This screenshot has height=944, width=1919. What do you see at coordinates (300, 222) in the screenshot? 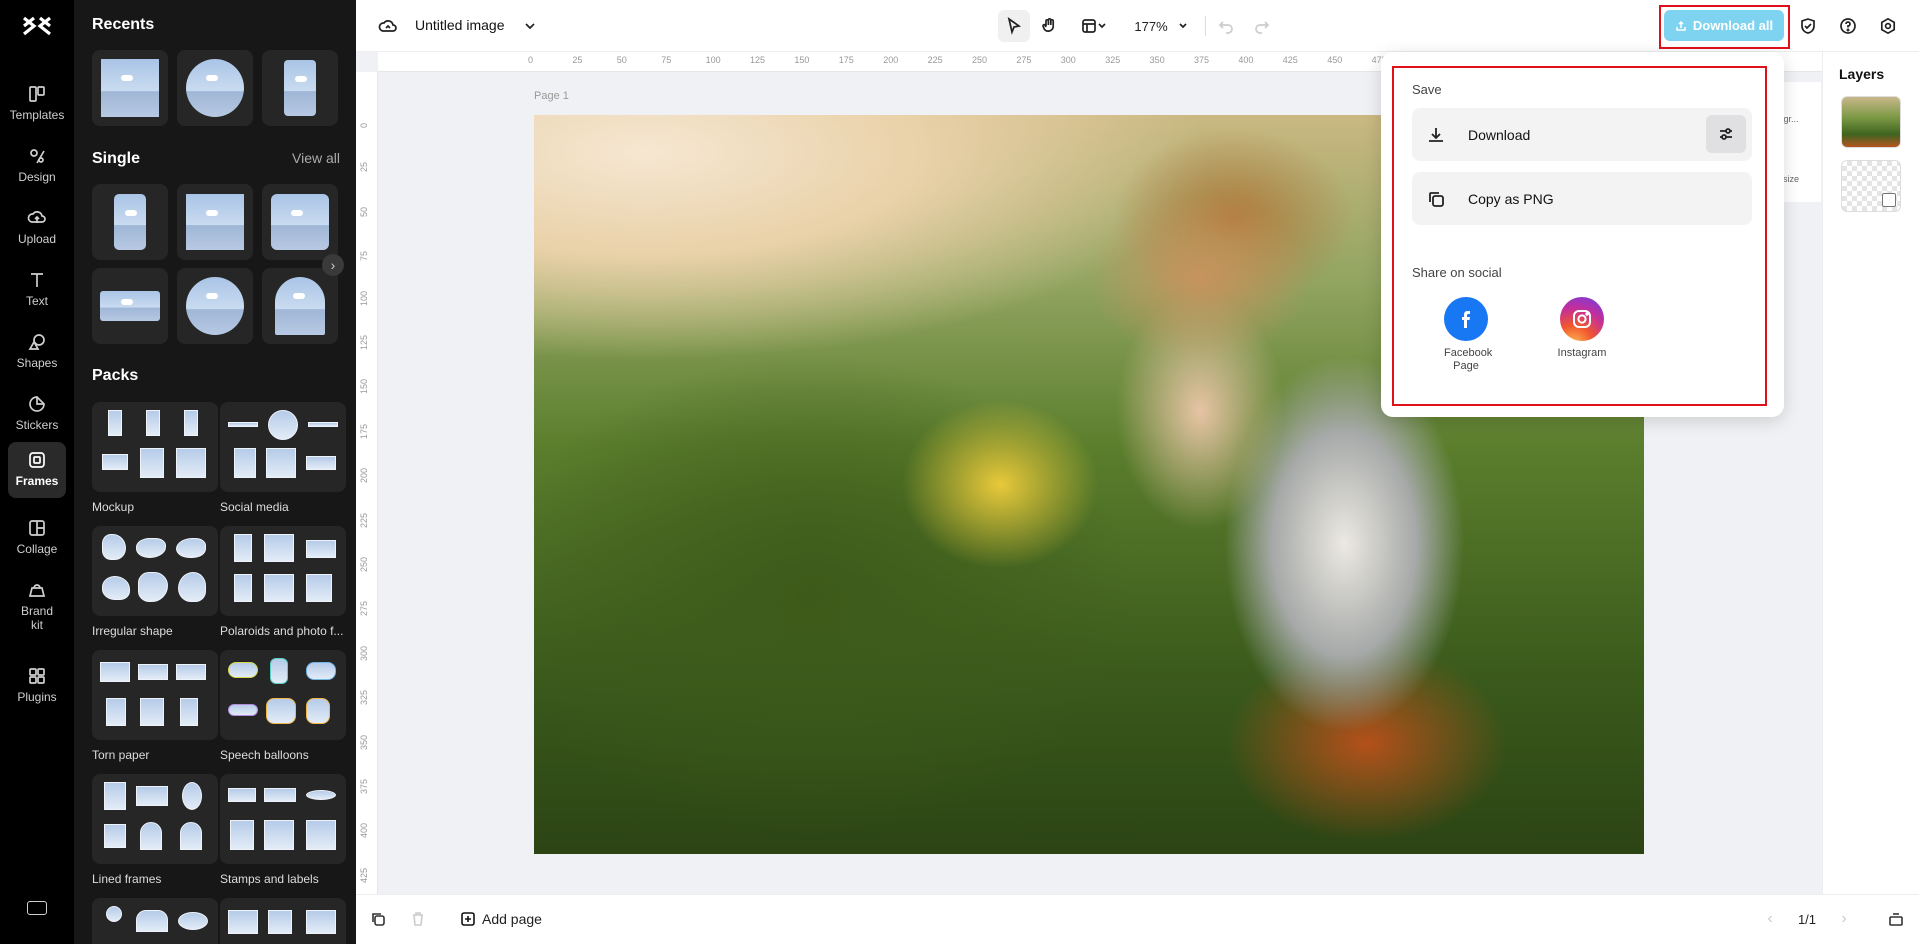
I see `single-frame-rounded` at bounding box center [300, 222].